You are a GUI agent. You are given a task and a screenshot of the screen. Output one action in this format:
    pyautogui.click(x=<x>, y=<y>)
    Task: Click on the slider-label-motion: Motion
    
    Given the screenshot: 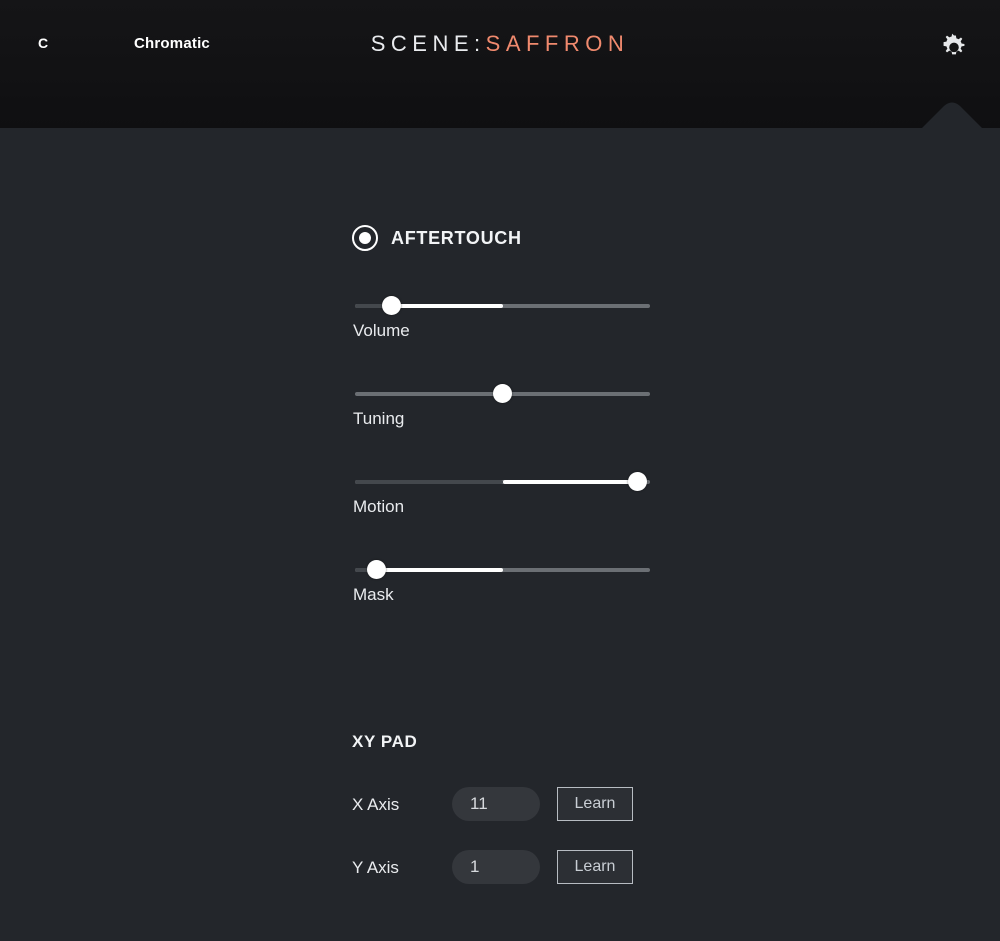 What is the action you would take?
    pyautogui.click(x=379, y=506)
    